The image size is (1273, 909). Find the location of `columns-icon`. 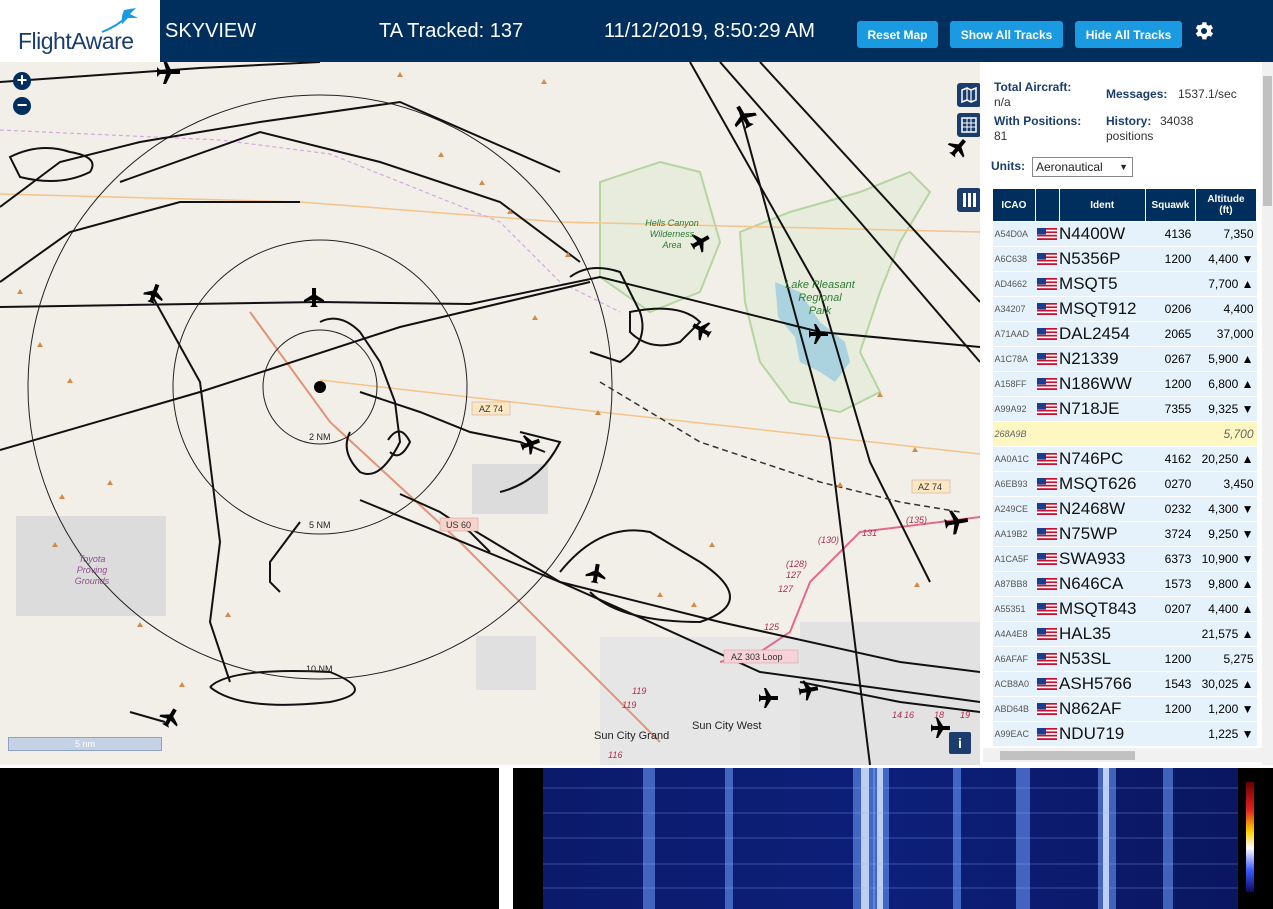

columns-icon is located at coordinates (968, 200).